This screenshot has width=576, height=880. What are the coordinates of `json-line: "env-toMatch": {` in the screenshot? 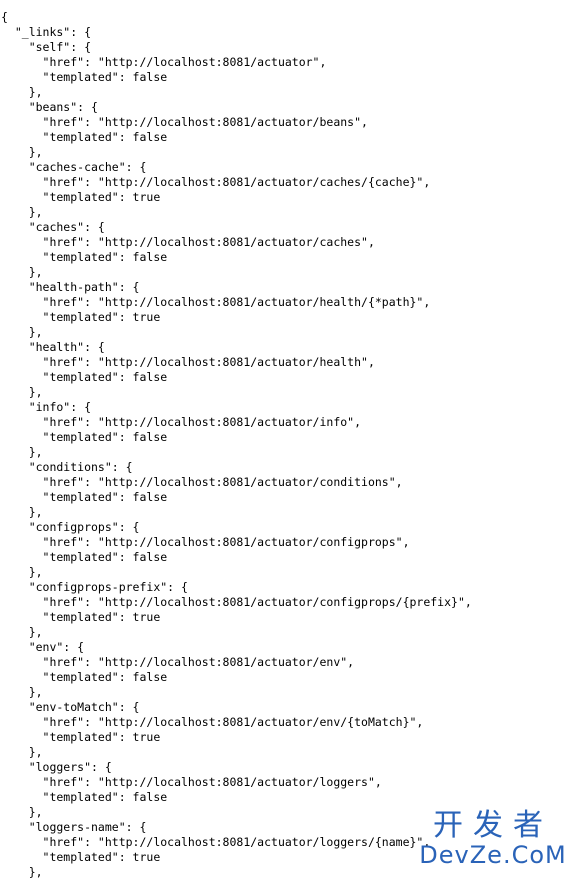 It's located at (70, 707).